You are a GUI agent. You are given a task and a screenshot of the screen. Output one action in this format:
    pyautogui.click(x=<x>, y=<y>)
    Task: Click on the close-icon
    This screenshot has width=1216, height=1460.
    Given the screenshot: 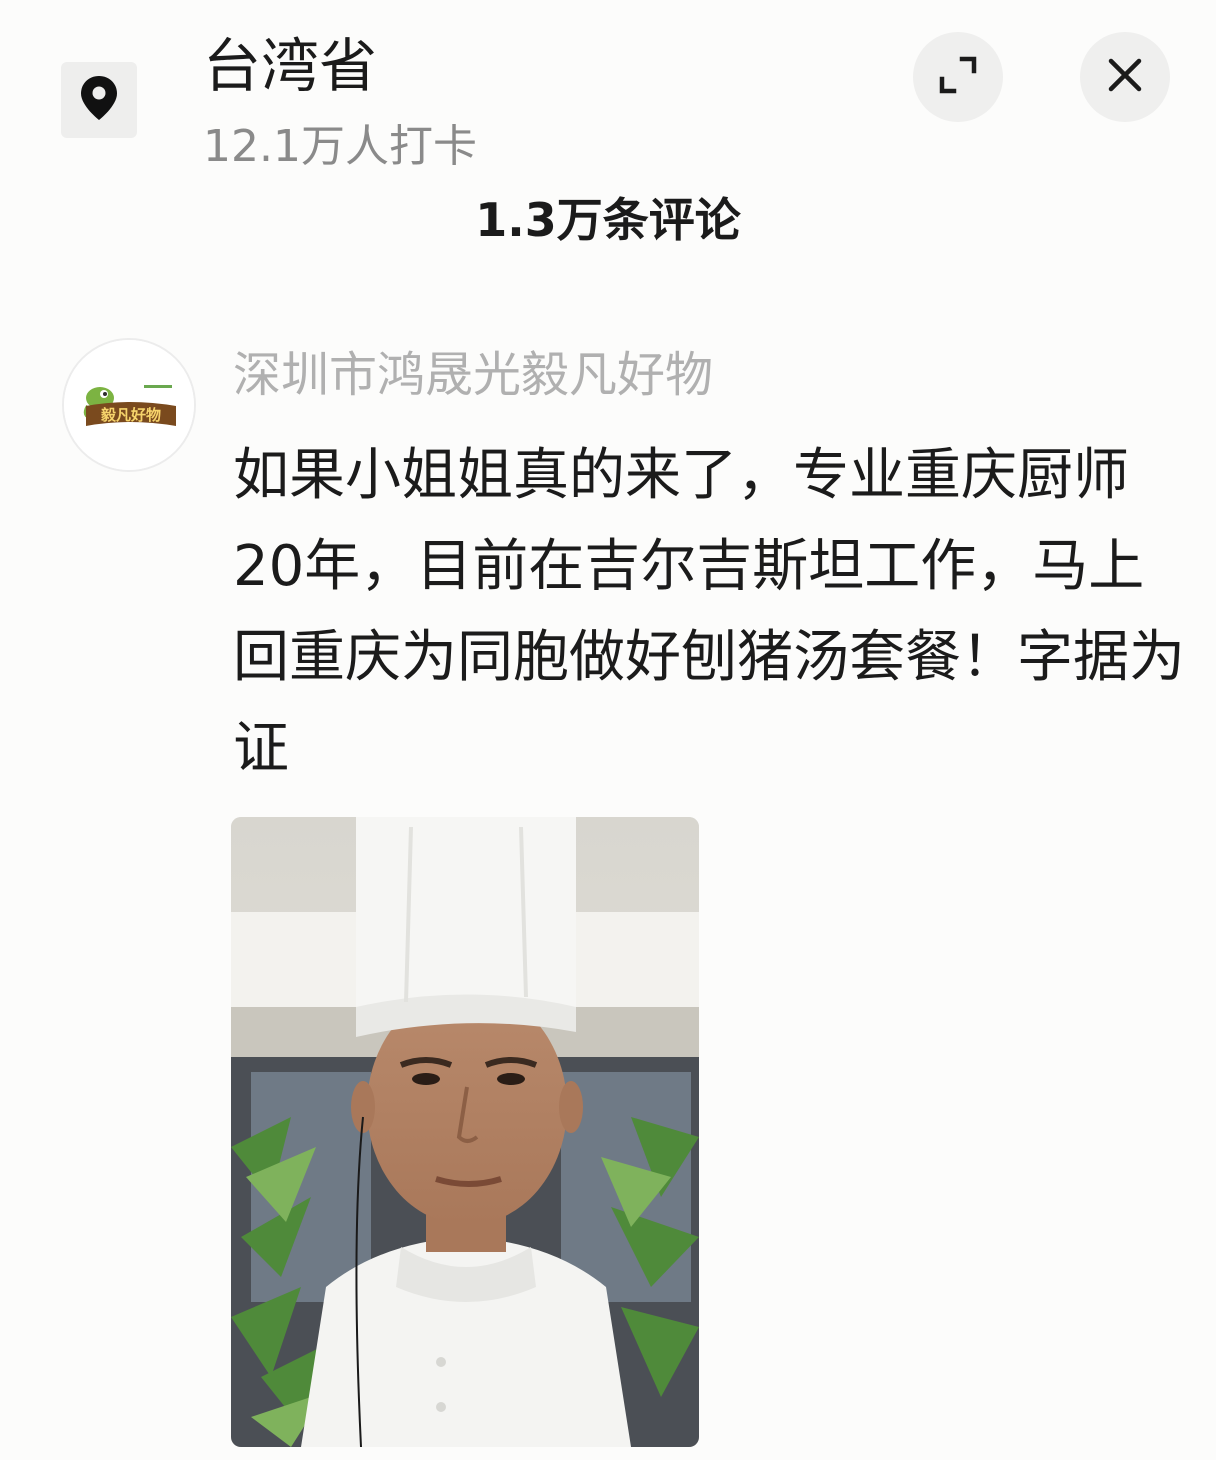 What is the action you would take?
    pyautogui.click(x=1125, y=77)
    